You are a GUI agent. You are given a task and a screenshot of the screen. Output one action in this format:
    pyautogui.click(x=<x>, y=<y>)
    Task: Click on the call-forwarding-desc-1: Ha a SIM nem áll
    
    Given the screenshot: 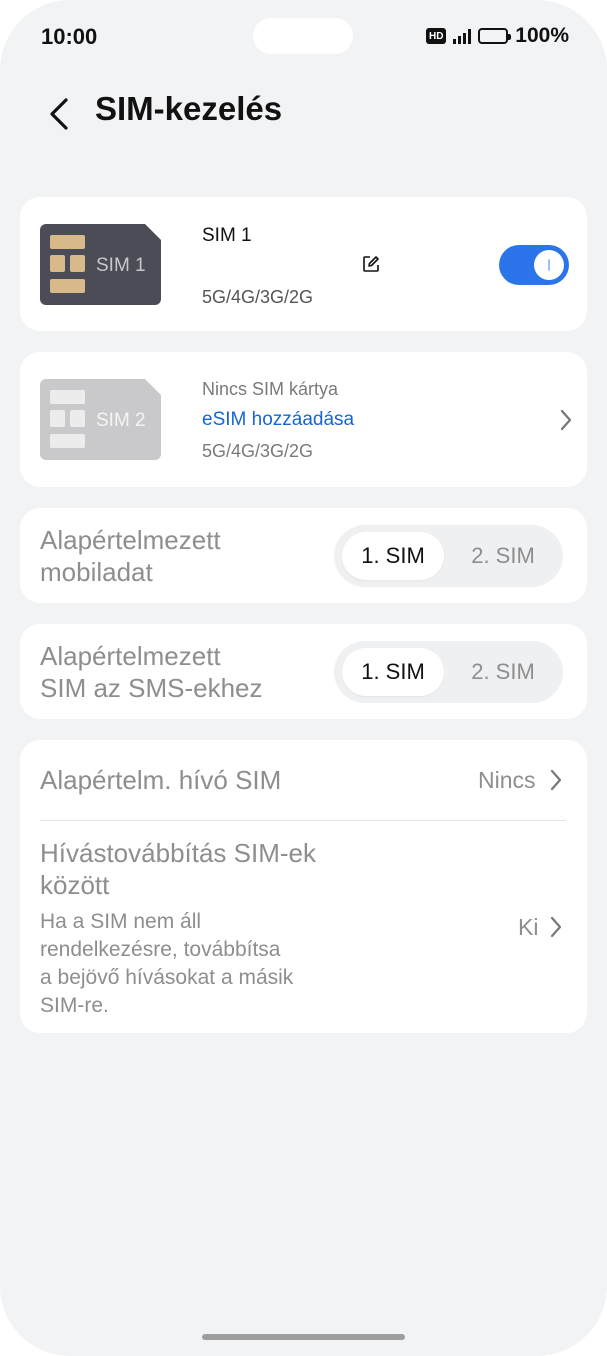 What is the action you would take?
    pyautogui.click(x=121, y=921)
    